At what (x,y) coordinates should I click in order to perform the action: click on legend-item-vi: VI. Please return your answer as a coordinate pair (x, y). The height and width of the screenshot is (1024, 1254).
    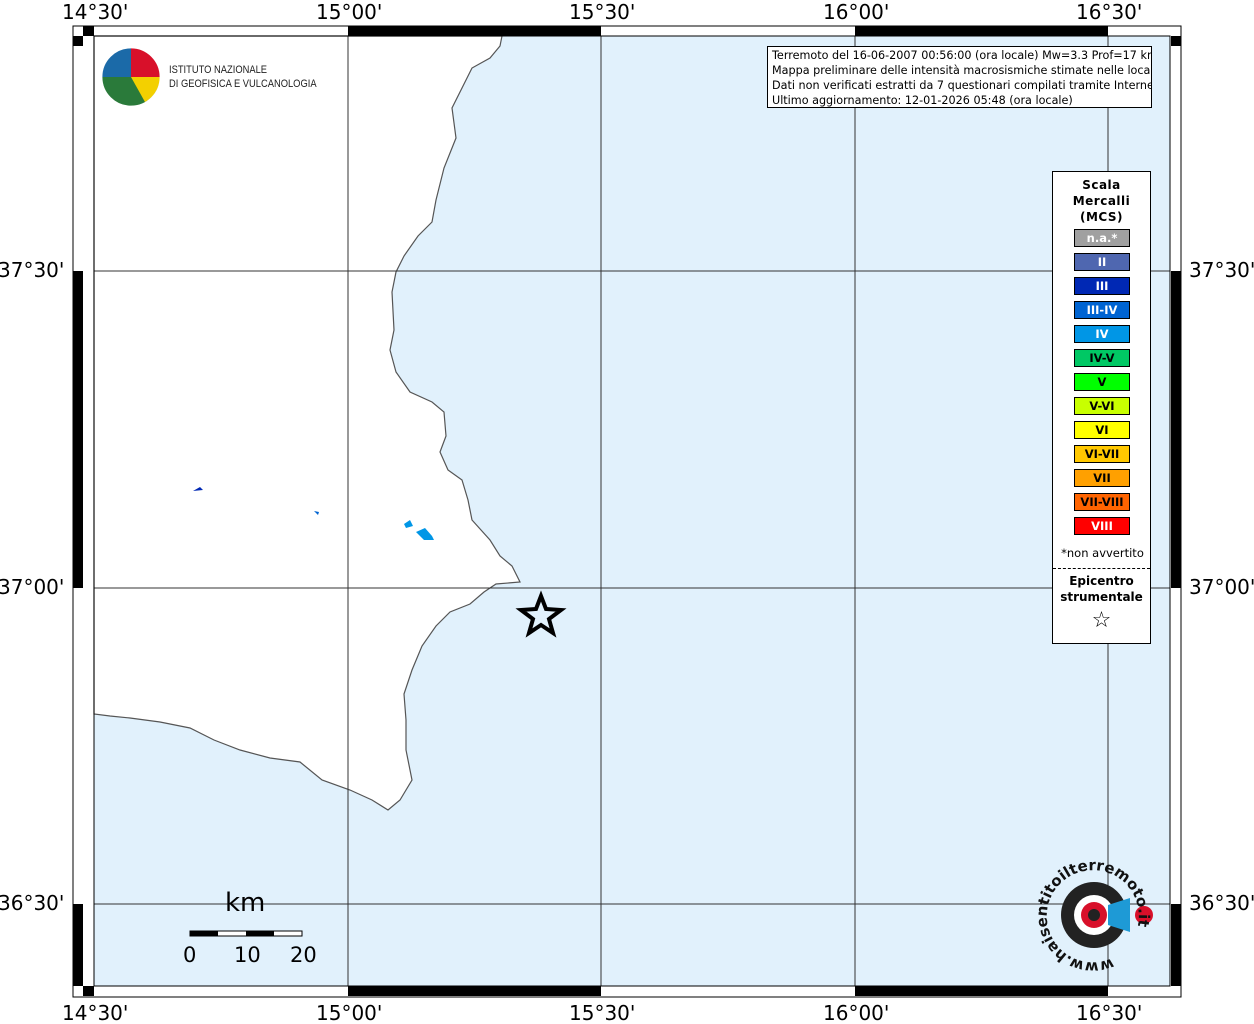
    Looking at the image, I should click on (1102, 430).